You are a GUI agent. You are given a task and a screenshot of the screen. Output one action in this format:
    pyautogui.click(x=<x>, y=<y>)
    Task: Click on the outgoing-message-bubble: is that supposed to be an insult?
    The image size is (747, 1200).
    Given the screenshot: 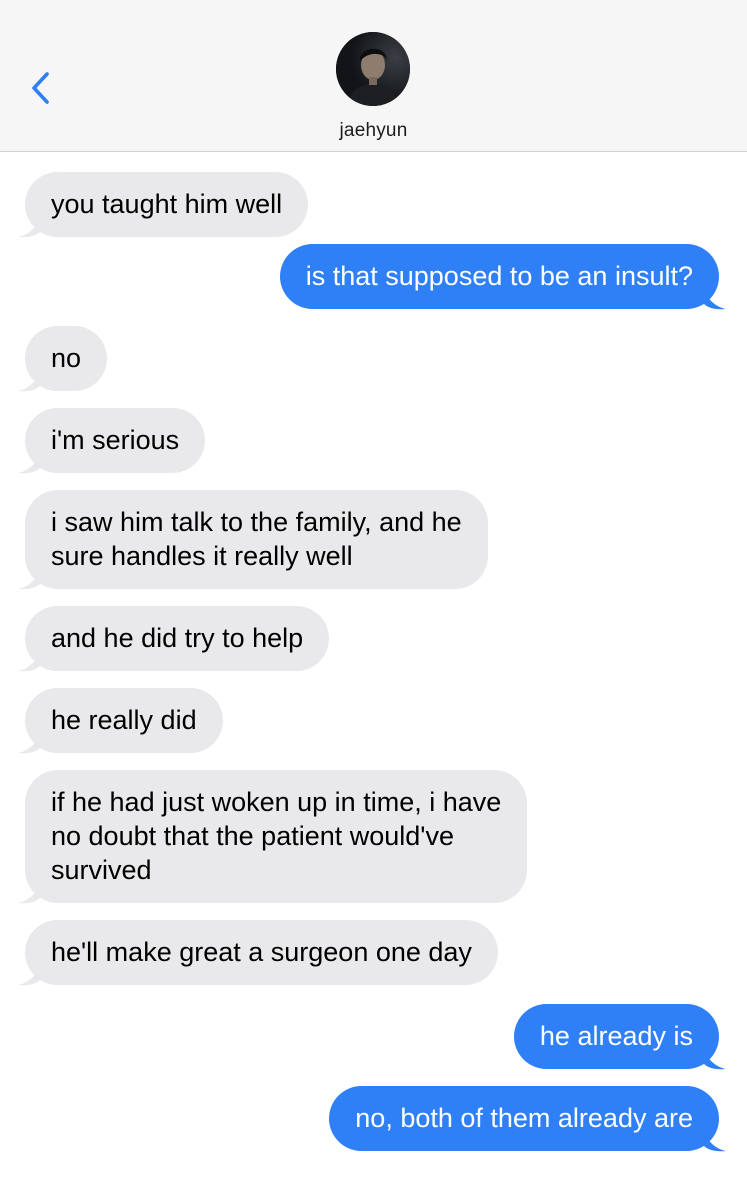 What is the action you would take?
    pyautogui.click(x=502, y=277)
    